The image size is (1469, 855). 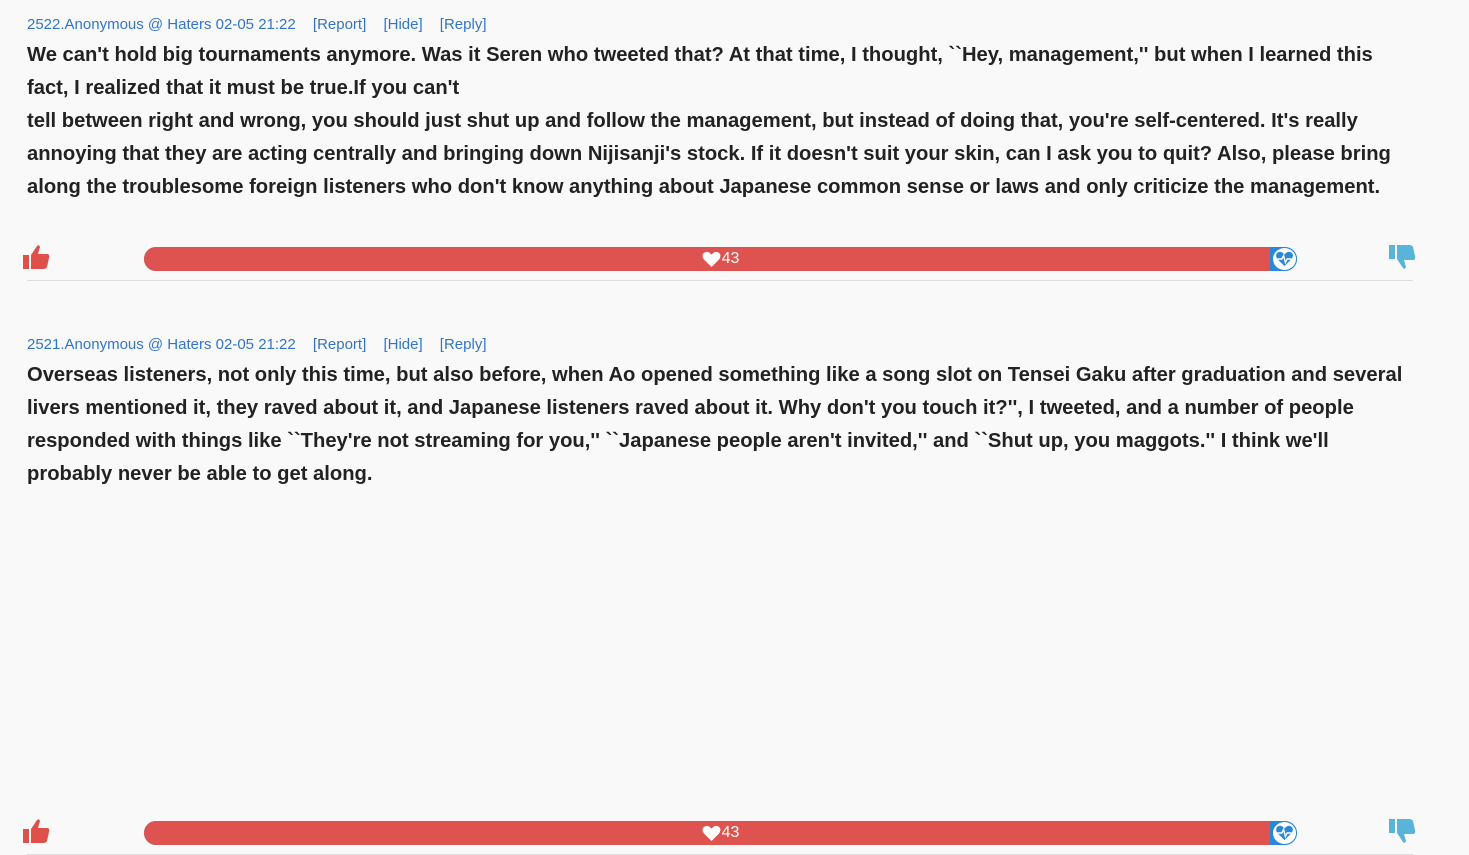 I want to click on post-divider, so click(x=720, y=280).